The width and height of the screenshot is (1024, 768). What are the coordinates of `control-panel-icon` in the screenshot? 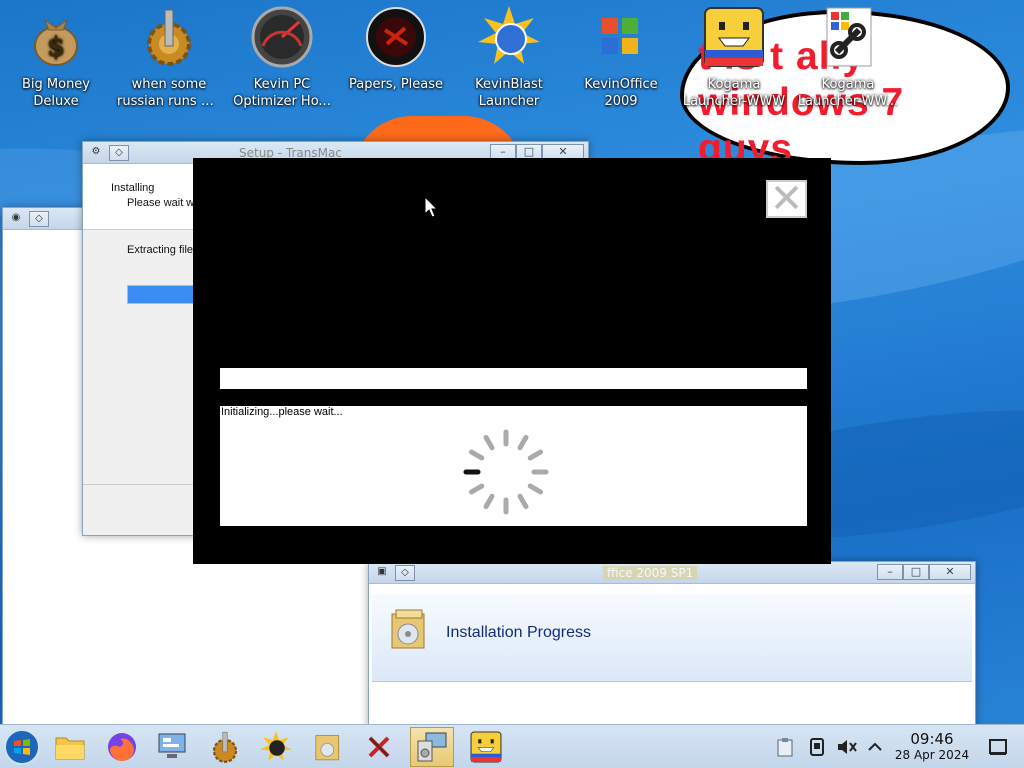 It's located at (172, 745).